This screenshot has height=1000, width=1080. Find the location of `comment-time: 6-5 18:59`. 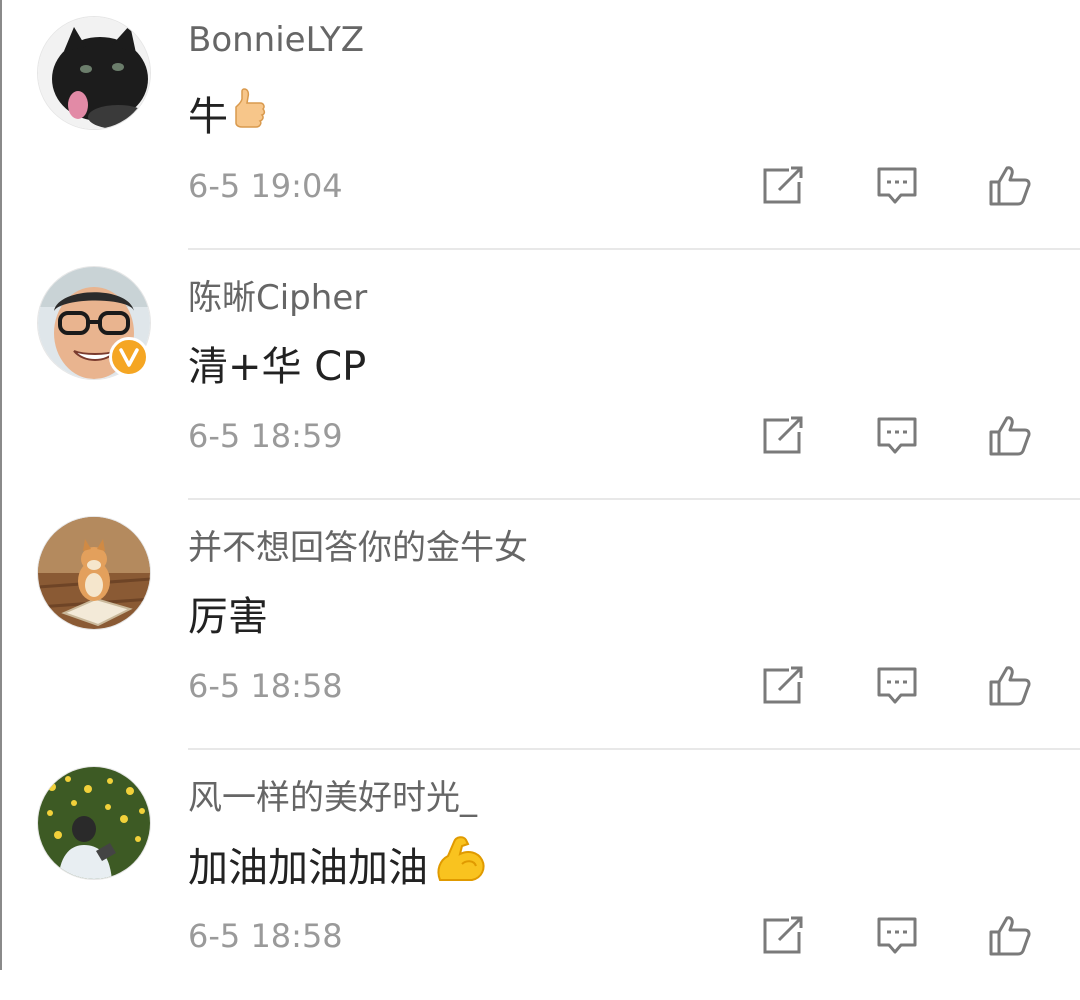

comment-time: 6-5 18:59 is located at coordinates (265, 436).